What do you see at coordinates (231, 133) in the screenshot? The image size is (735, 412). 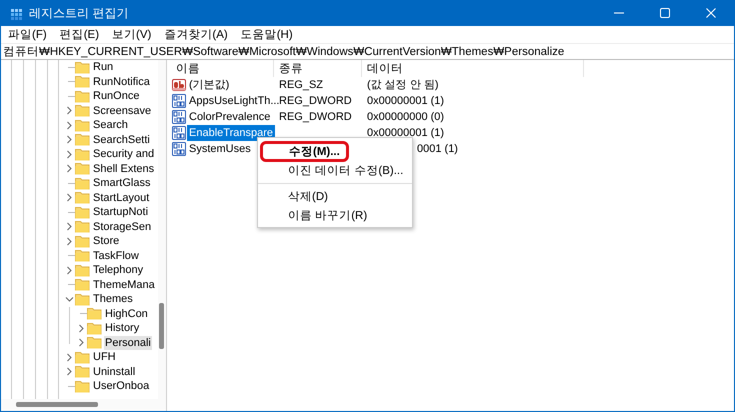 I see `value-name: EnableTranspare` at bounding box center [231, 133].